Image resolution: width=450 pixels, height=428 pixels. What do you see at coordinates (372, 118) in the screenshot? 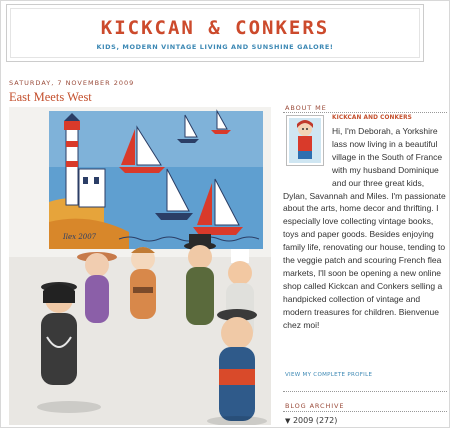
I see `profile-name: KICKCAN AND CONKERS` at bounding box center [372, 118].